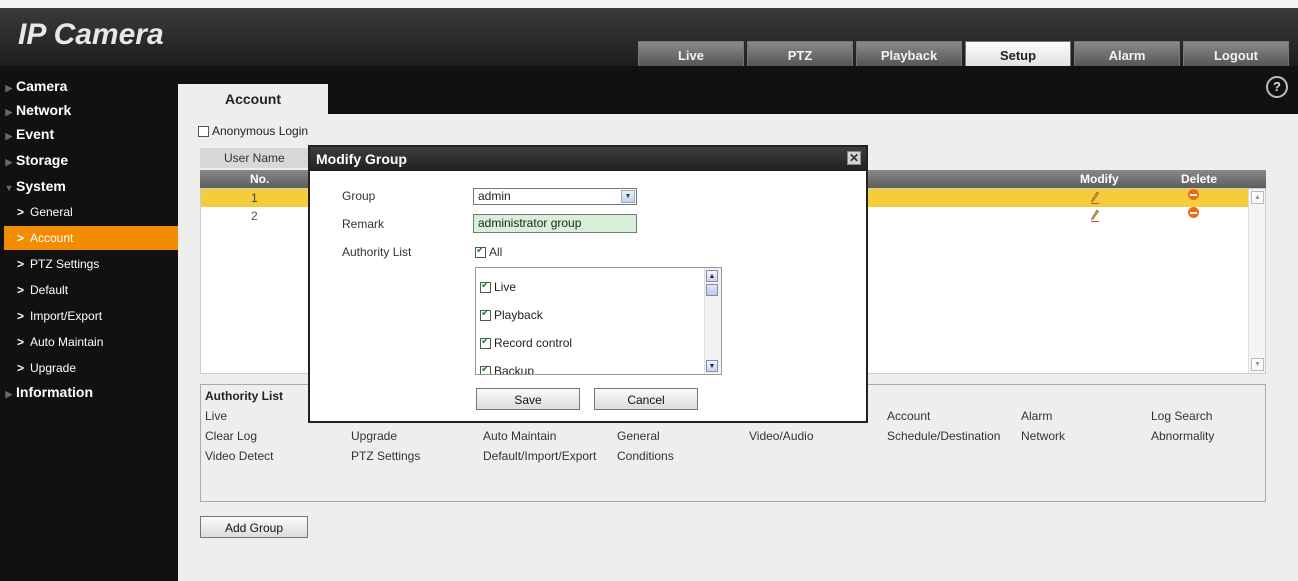  What do you see at coordinates (1018, 55) in the screenshot?
I see `tab-setup: Setup` at bounding box center [1018, 55].